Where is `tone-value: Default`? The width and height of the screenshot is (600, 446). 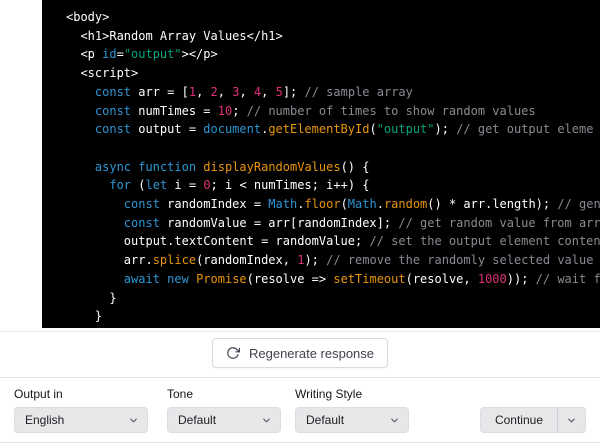 tone-value: Default is located at coordinates (197, 420).